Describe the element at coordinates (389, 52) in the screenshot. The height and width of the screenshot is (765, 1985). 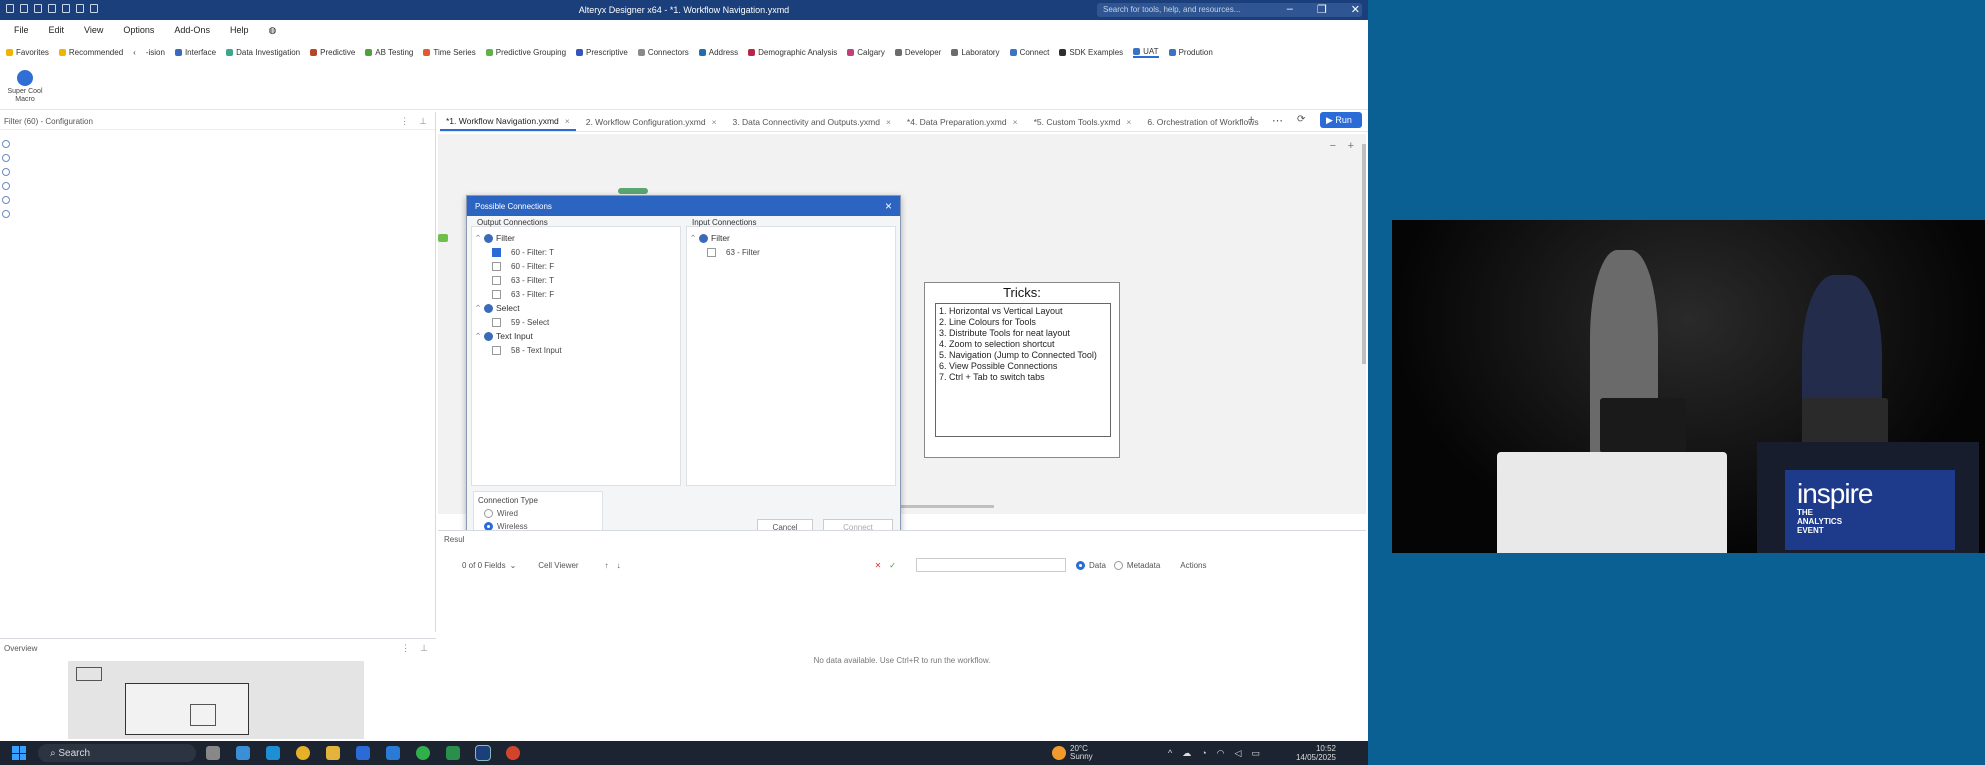
I see `category-7: AB Testing` at that location.